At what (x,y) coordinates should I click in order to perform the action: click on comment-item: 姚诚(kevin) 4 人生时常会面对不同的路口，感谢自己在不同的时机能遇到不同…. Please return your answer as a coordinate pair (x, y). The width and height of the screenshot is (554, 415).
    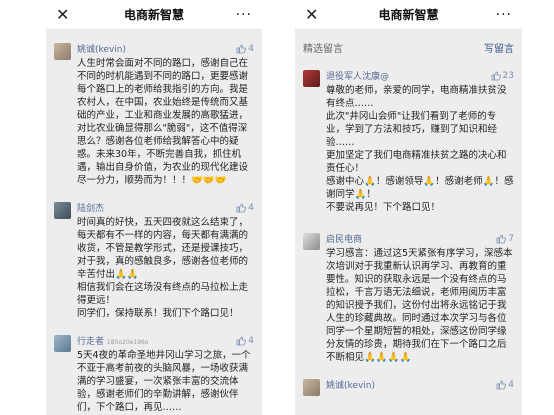
    Looking at the image, I should click on (154, 113).